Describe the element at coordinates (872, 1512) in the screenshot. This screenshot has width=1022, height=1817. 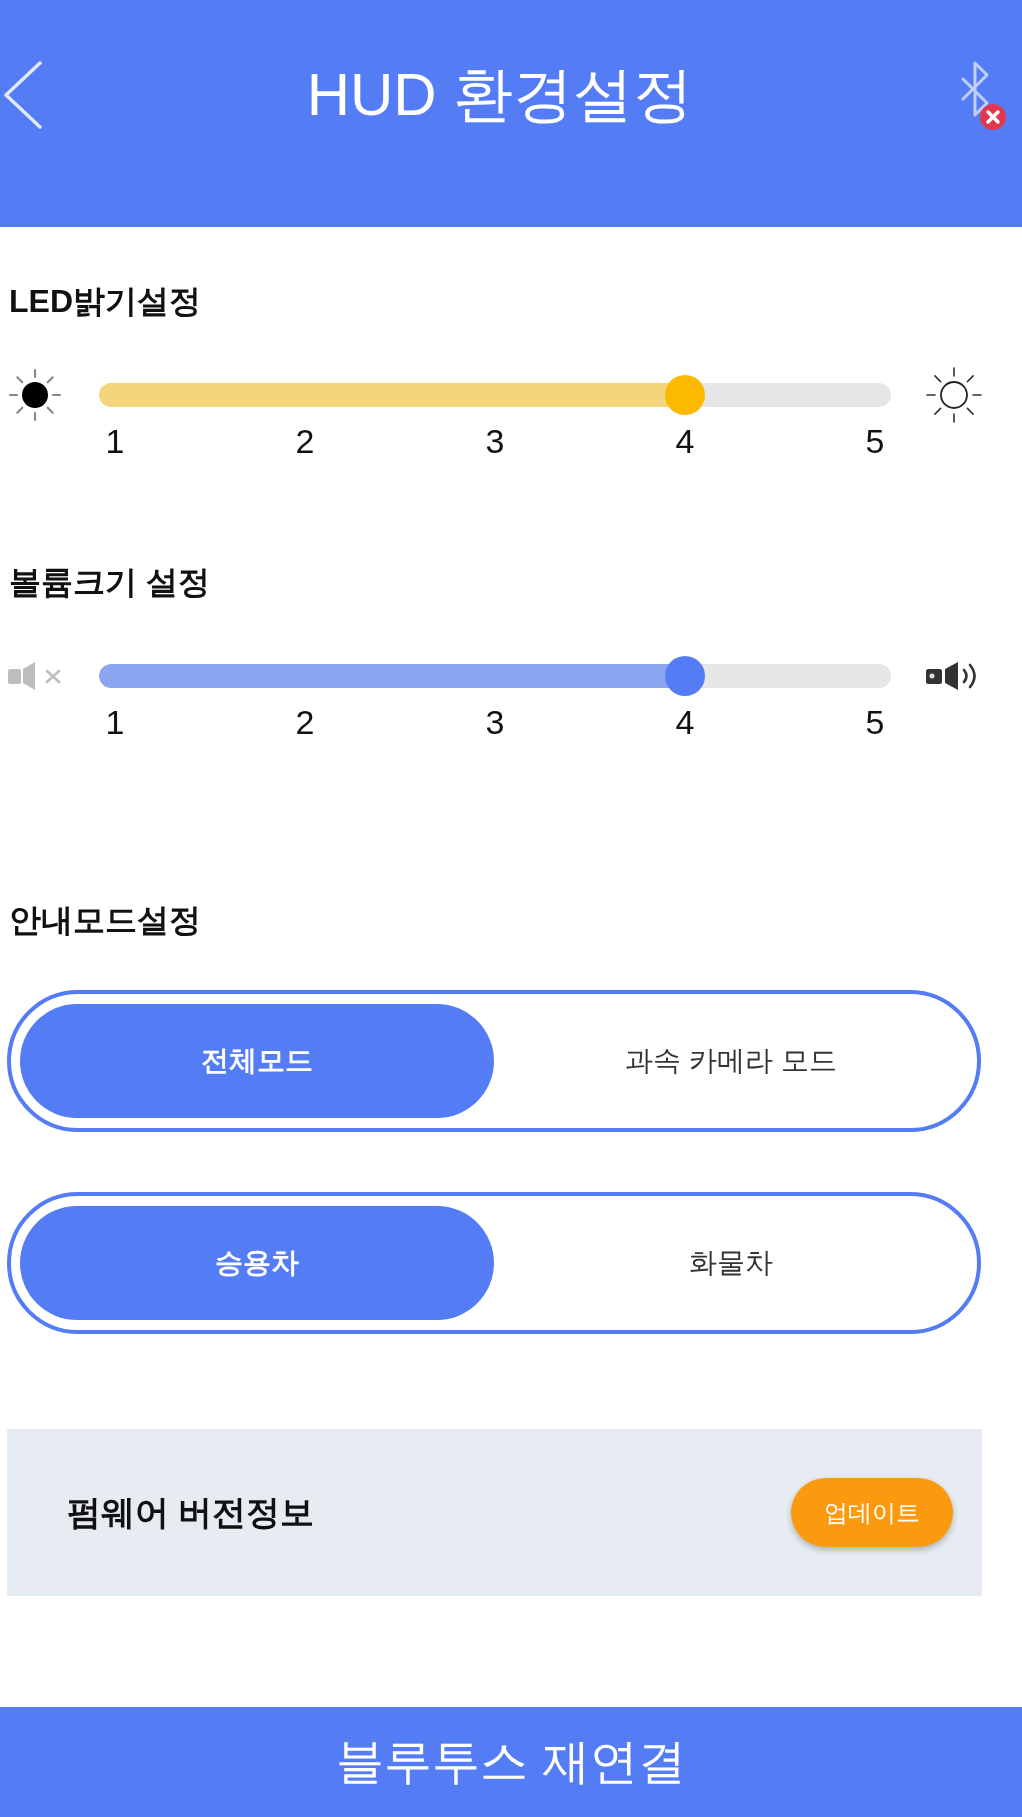
I see `update-button: 업데이트` at that location.